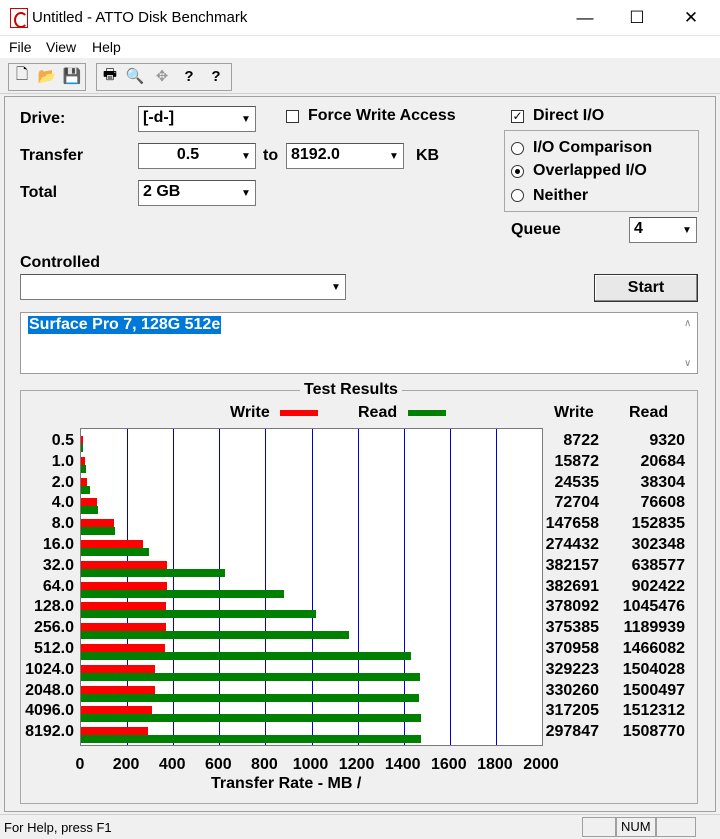 The image size is (720, 839). I want to click on y-tick-label: 32.0, so click(58, 565).